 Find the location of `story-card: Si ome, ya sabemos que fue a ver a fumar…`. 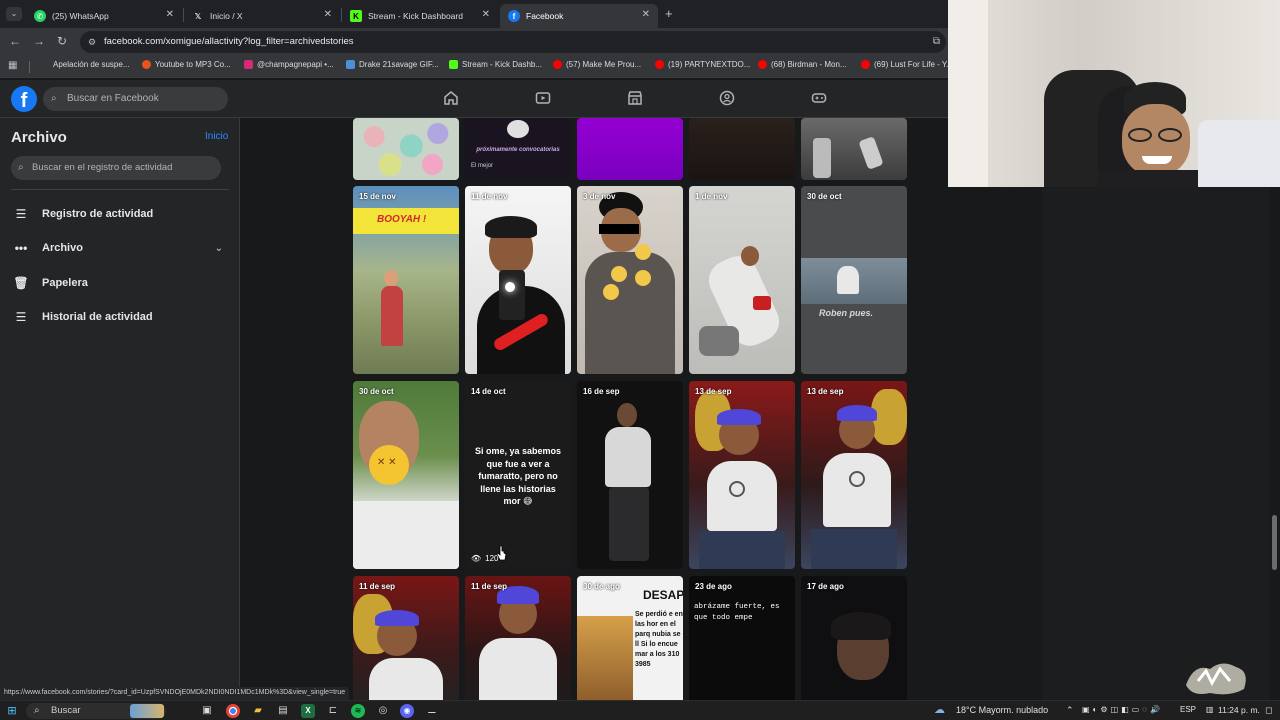

story-card: Si ome, ya sabemos que fue a ver a fumar… is located at coordinates (518, 475).